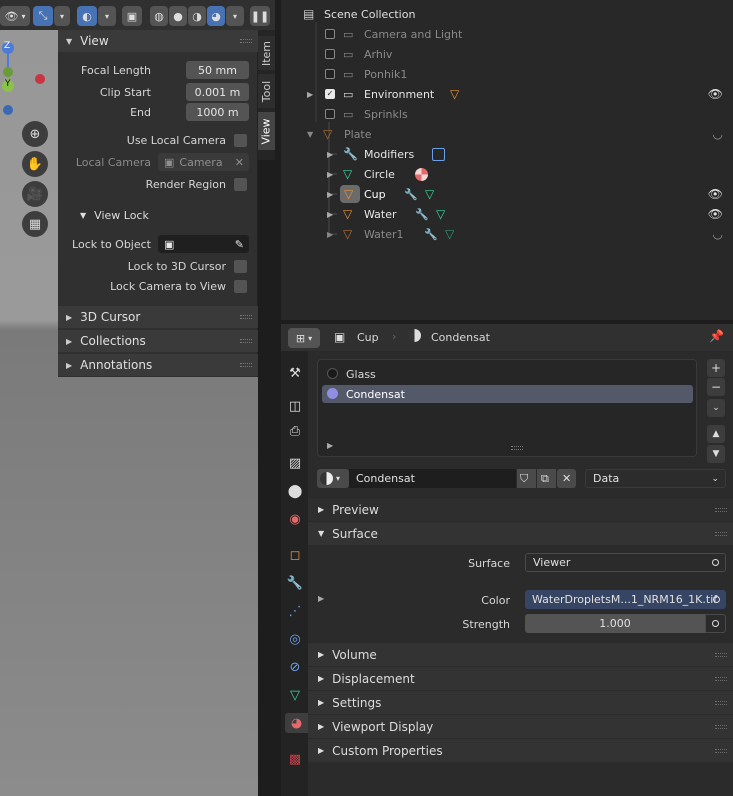 The height and width of the screenshot is (796, 733). I want to click on surface-shader-field: Viewer, so click(625, 562).